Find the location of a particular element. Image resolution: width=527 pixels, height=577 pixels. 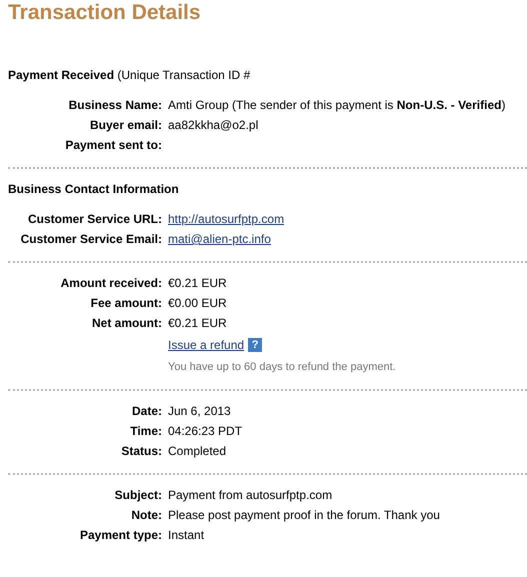

refund-link: Issue a refund is located at coordinates (206, 345).